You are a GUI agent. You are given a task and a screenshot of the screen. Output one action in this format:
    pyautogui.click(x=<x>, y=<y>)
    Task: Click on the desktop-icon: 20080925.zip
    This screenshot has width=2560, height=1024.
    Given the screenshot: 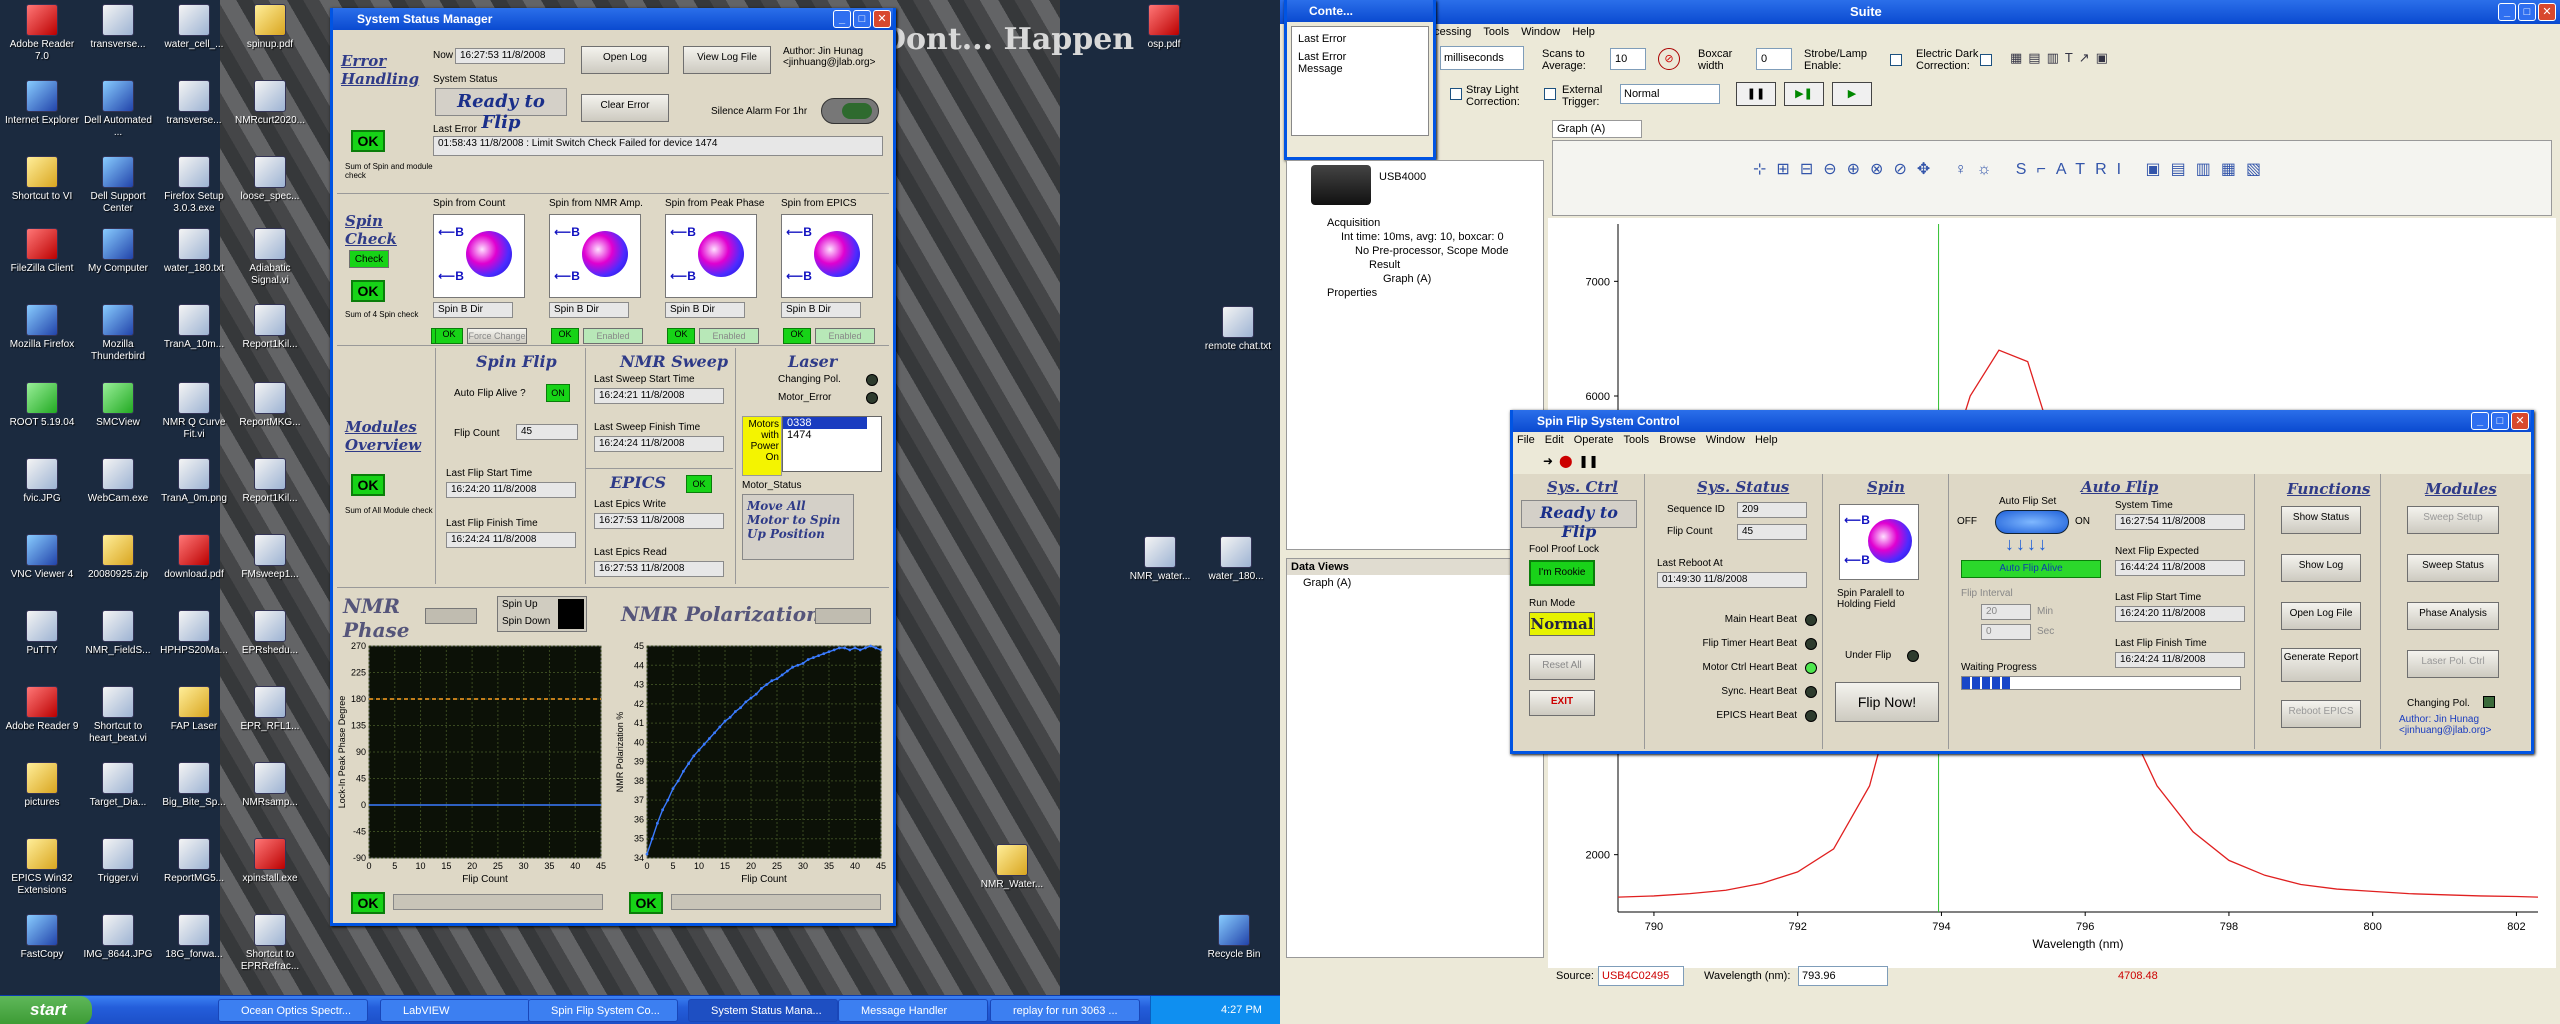 What is the action you would take?
    pyautogui.click(x=118, y=557)
    